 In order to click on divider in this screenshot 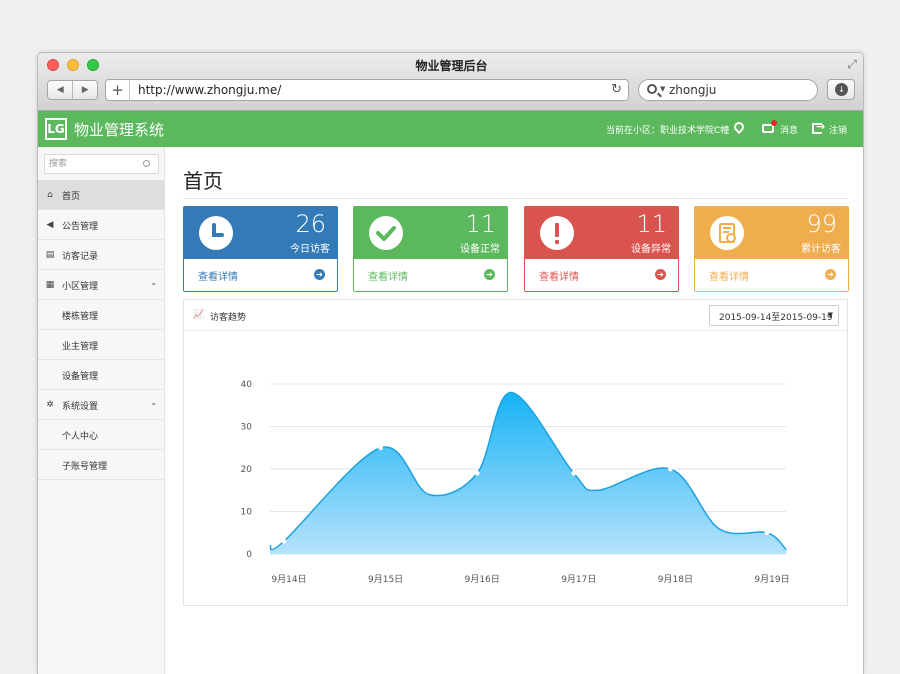, I will do `click(515, 198)`.